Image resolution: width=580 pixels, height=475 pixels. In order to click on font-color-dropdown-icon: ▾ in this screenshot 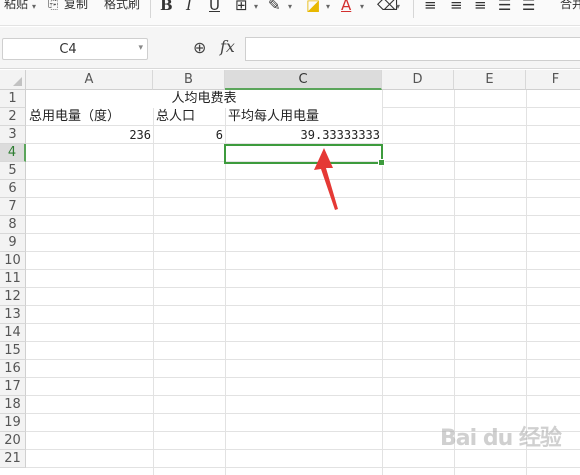, I will do `click(362, 8)`.